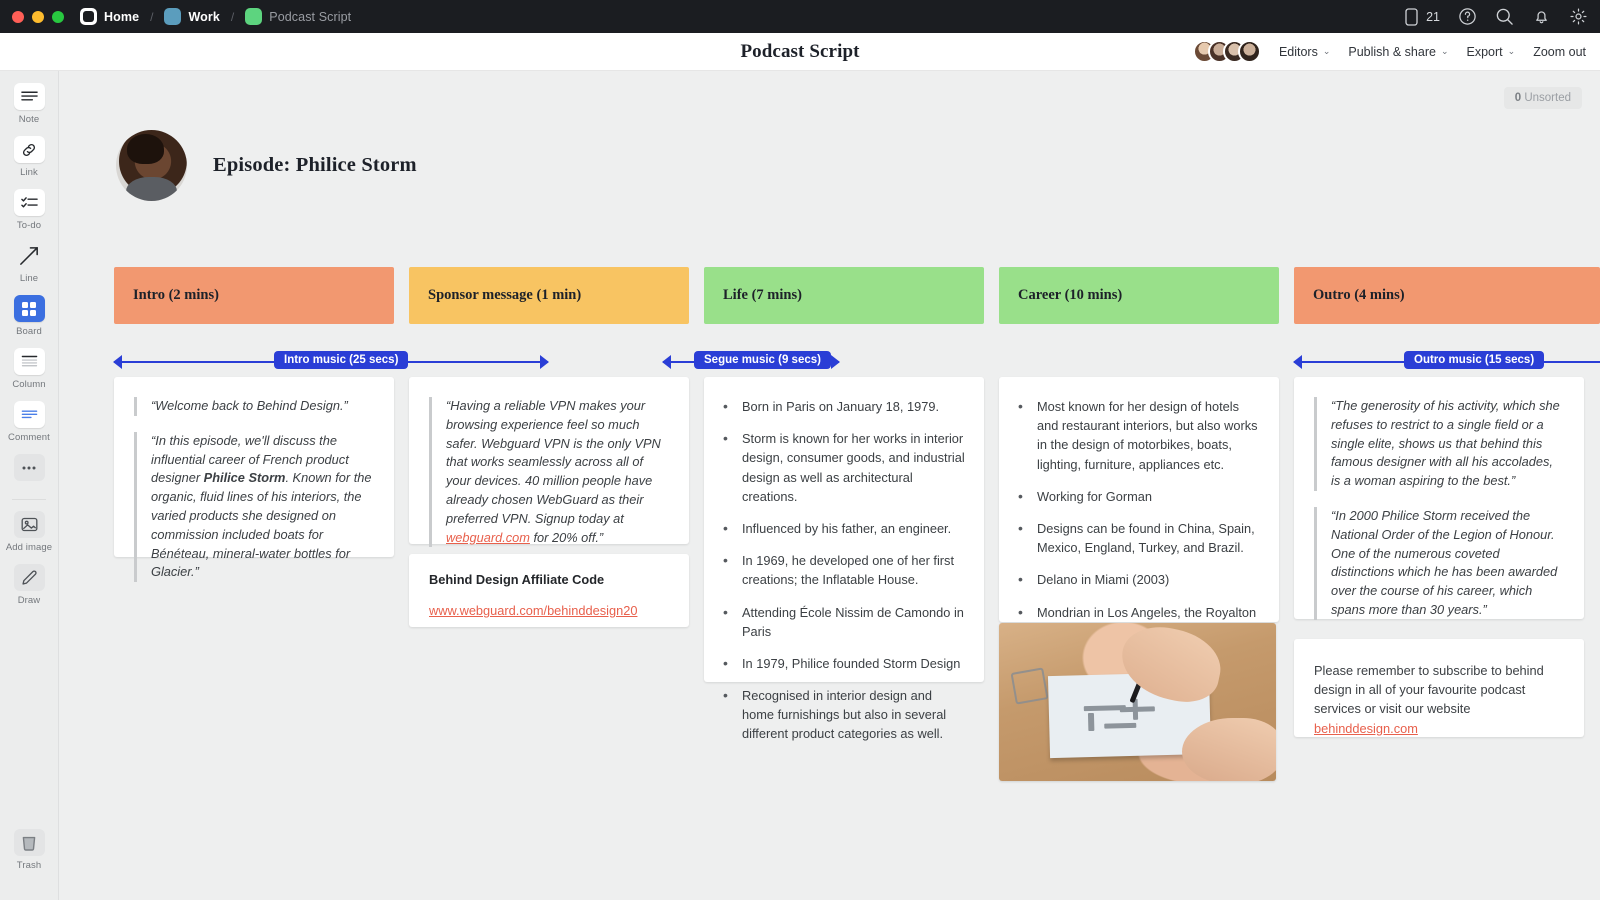  Describe the element at coordinates (331, 362) in the screenshot. I see `connector-intro-music: Intro music (25 secs)` at that location.